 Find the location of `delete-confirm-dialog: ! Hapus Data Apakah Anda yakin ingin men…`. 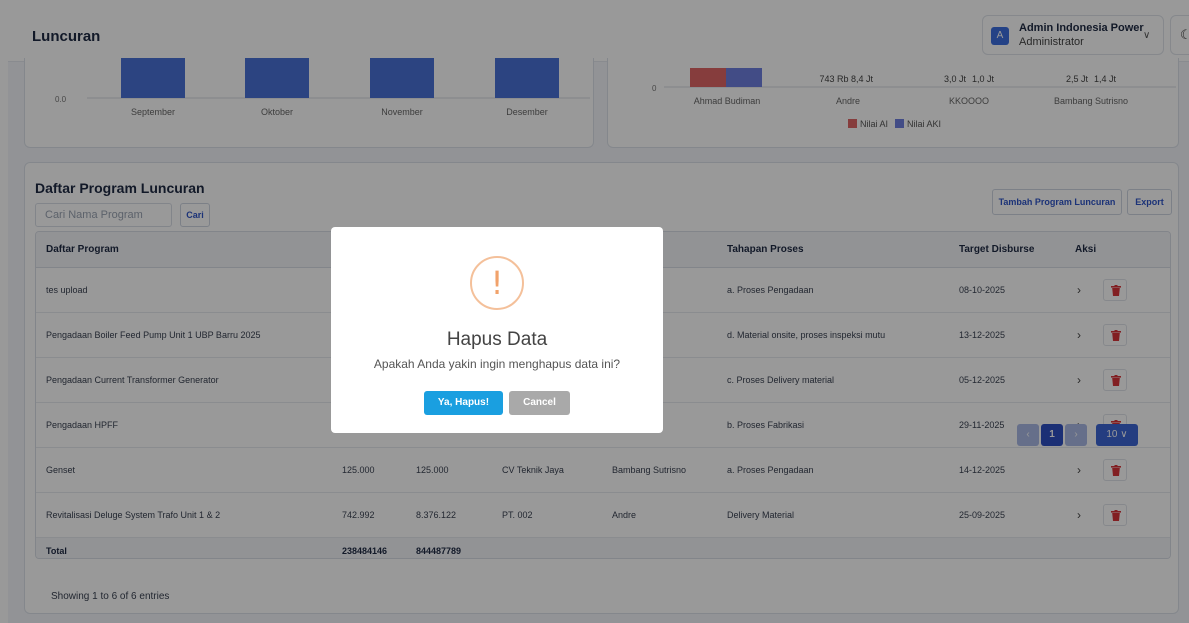

delete-confirm-dialog: ! Hapus Data Apakah Anda yakin ingin men… is located at coordinates (497, 330).